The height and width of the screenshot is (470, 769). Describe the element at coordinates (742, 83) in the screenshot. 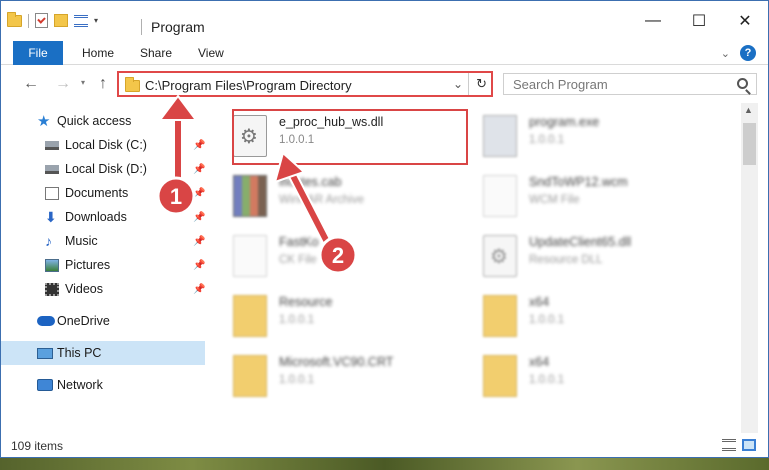

I see `search-icon` at that location.